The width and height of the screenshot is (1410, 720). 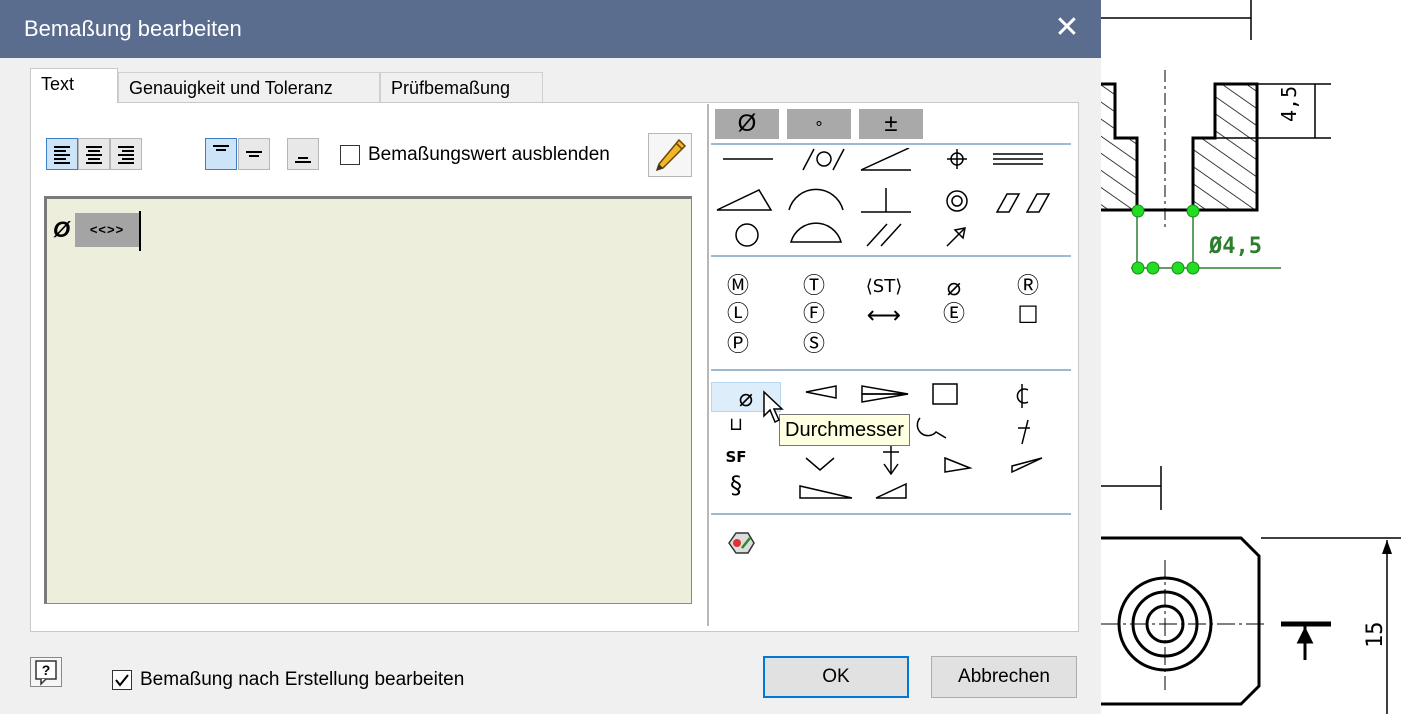 I want to click on plusminus-header-button: ±, so click(x=891, y=124).